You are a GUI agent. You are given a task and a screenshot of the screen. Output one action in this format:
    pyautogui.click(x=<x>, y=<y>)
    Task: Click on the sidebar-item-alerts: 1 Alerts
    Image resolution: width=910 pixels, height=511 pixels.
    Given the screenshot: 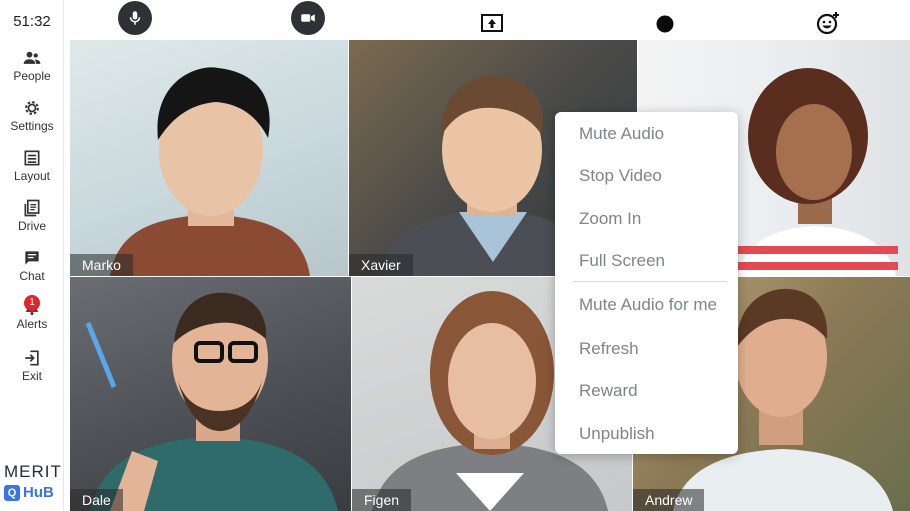 What is the action you would take?
    pyautogui.click(x=32, y=318)
    